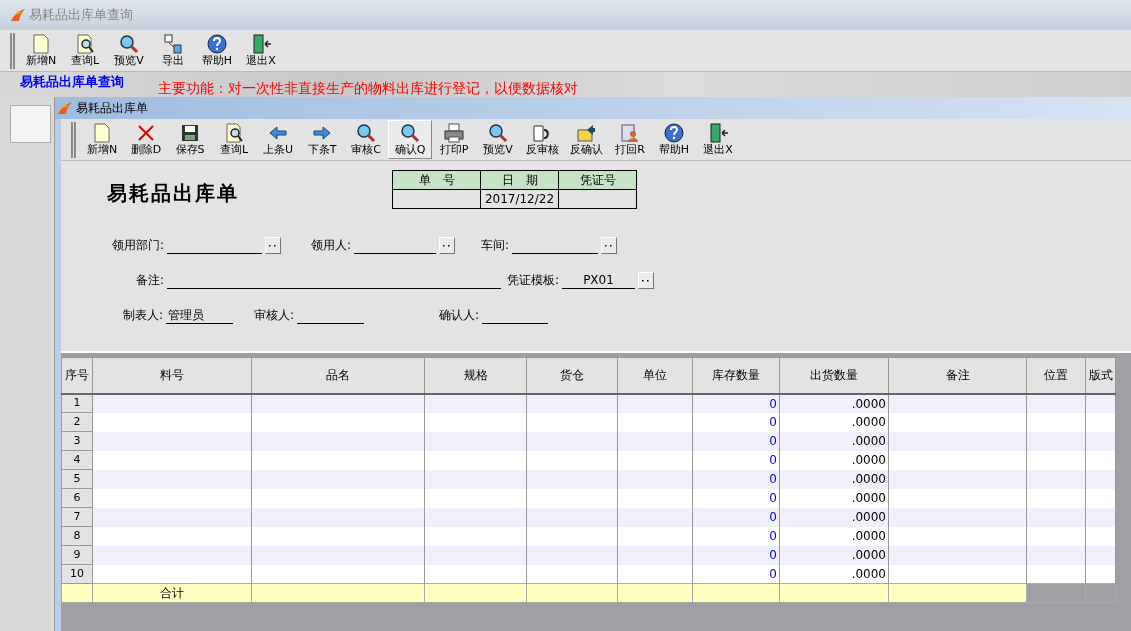 The width and height of the screenshot is (1131, 631). What do you see at coordinates (278, 139) in the screenshot?
I see `toolbar-button: 上条U` at bounding box center [278, 139].